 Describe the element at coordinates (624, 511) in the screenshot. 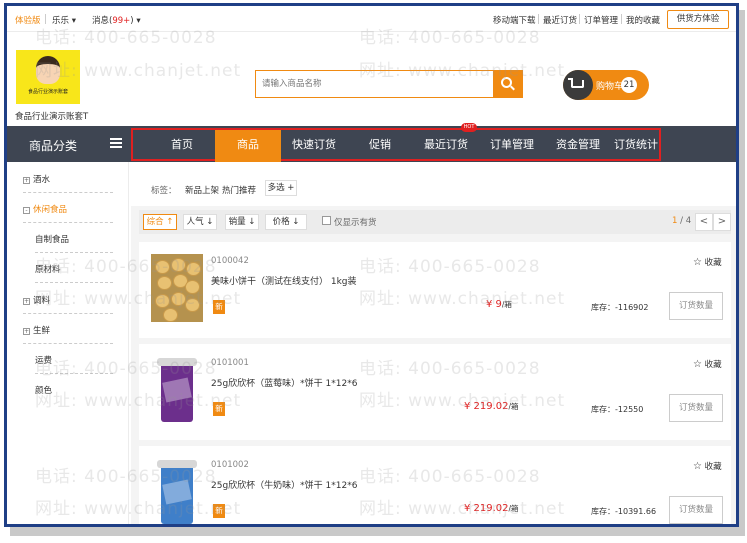

I see `product-stock: 库存：-10391.66` at that location.